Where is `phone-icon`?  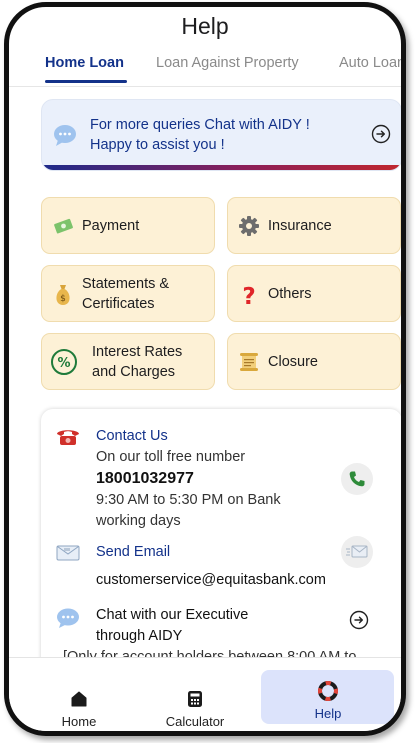
phone-icon is located at coordinates (357, 481).